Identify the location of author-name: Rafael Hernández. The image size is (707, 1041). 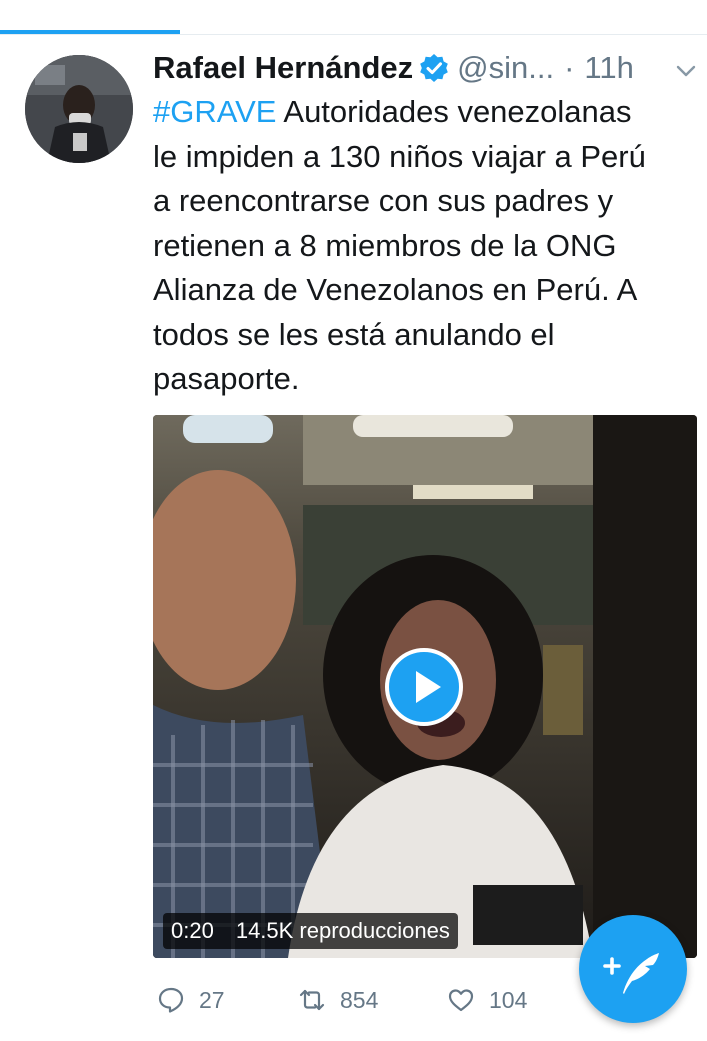
(283, 68).